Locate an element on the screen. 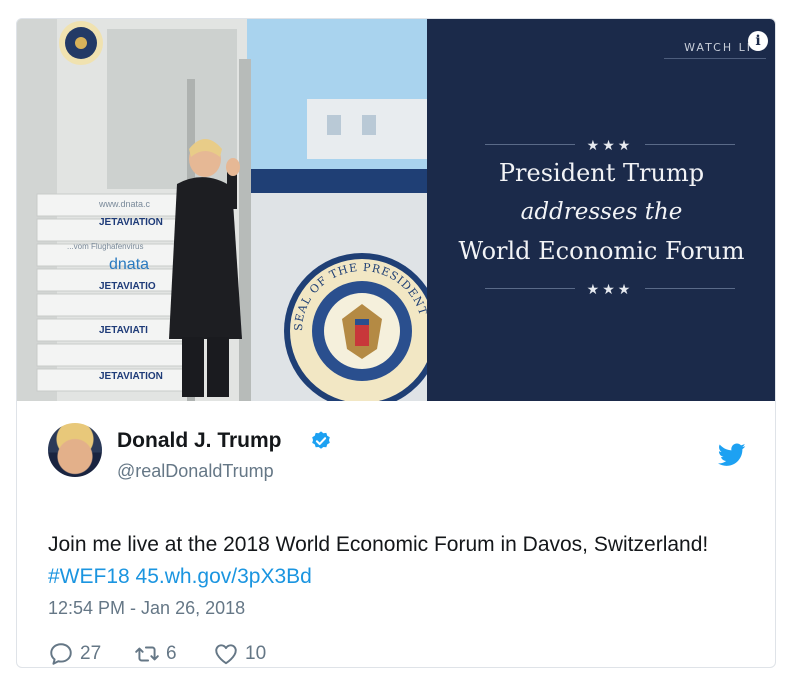  retweet-count: 6 is located at coordinates (171, 653).